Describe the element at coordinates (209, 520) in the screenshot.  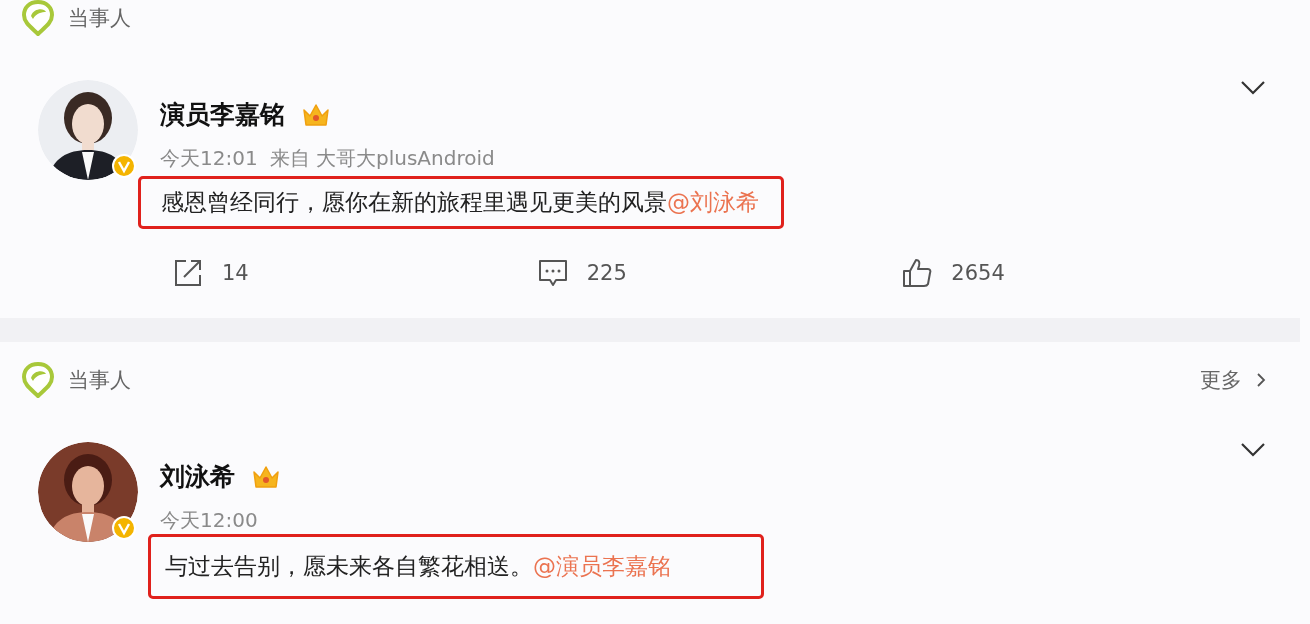
I see `post-time: 今天12:00` at that location.